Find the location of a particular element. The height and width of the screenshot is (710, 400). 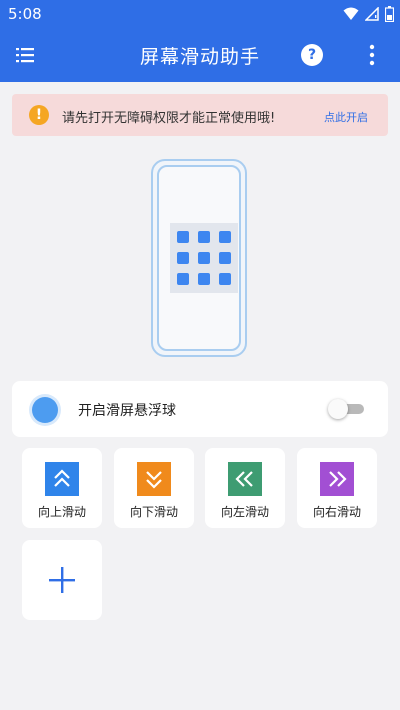

signal-icon is located at coordinates (372, 14).